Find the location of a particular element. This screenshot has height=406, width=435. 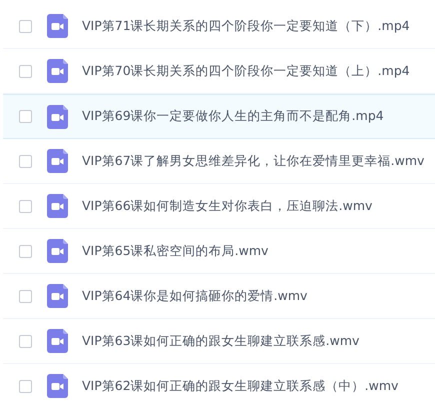

file-name: VIP第69课你一定要做你人生的主角而不是配角.mp4 is located at coordinates (233, 116).